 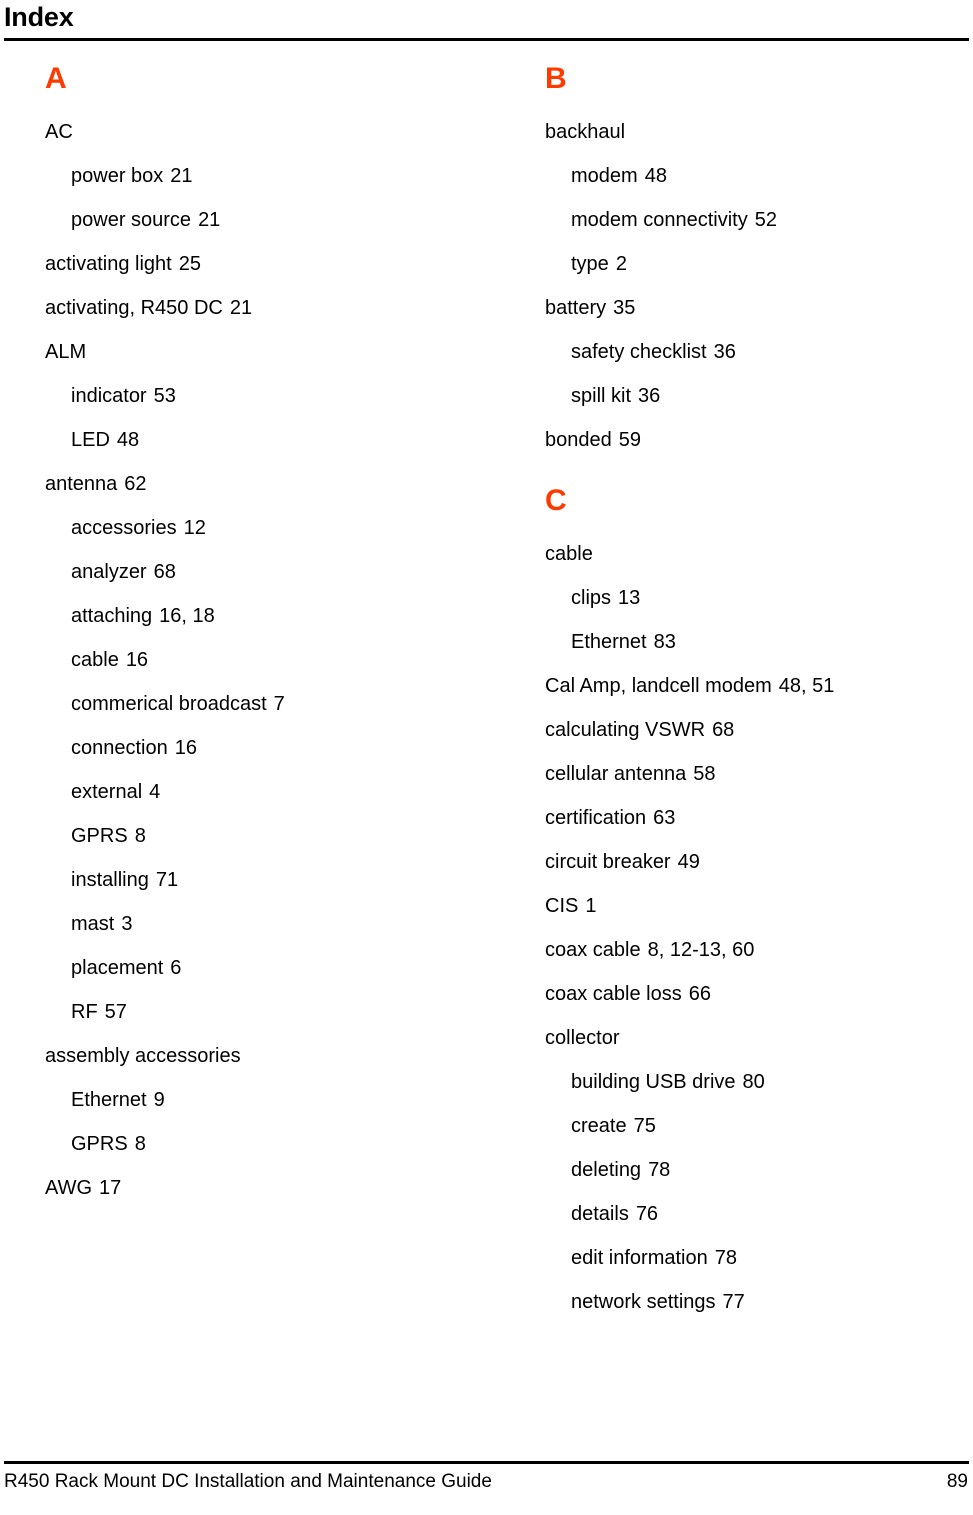 I want to click on index-entry-pages: 1, so click(x=587, y=906).